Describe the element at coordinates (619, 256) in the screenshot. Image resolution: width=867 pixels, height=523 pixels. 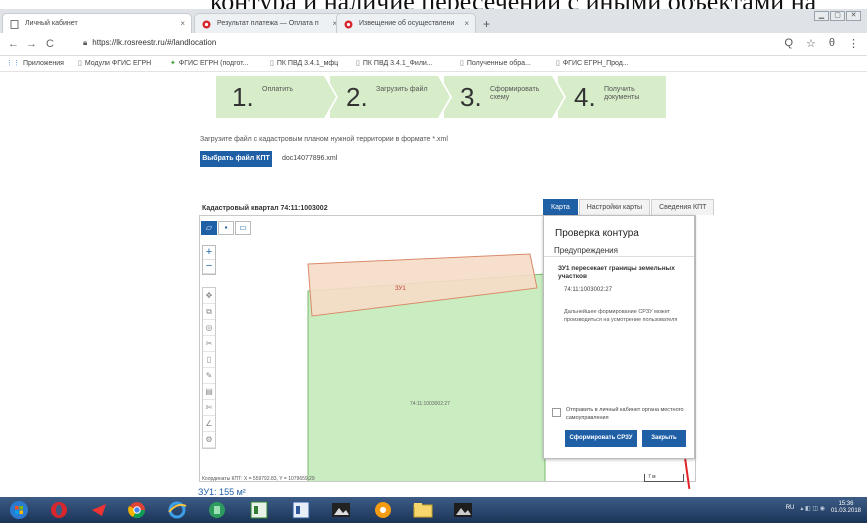
I see `divider` at that location.